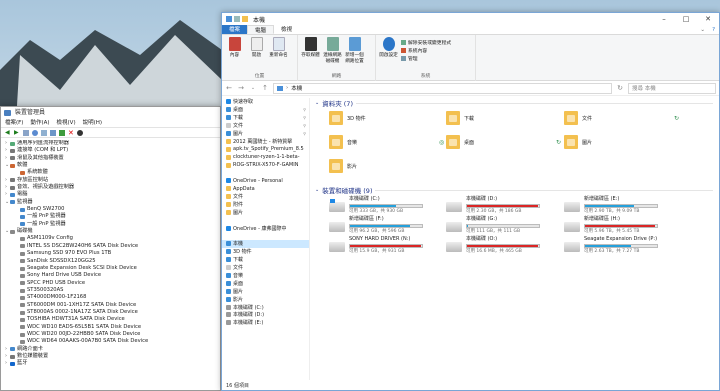  I want to click on nav-item: 下載, so click(265, 260).